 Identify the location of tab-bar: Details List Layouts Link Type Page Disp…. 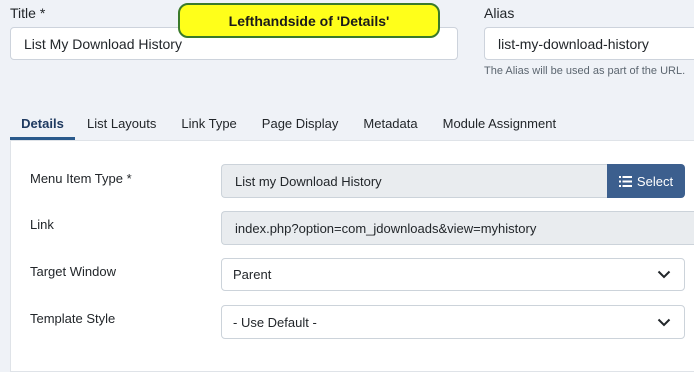
(289, 123).